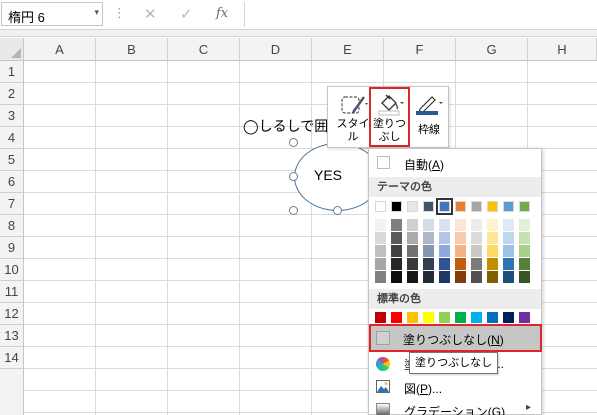 The width and height of the screenshot is (597, 415). Describe the element at coordinates (12, 292) in the screenshot. I see `row-header-11: 11` at that location.